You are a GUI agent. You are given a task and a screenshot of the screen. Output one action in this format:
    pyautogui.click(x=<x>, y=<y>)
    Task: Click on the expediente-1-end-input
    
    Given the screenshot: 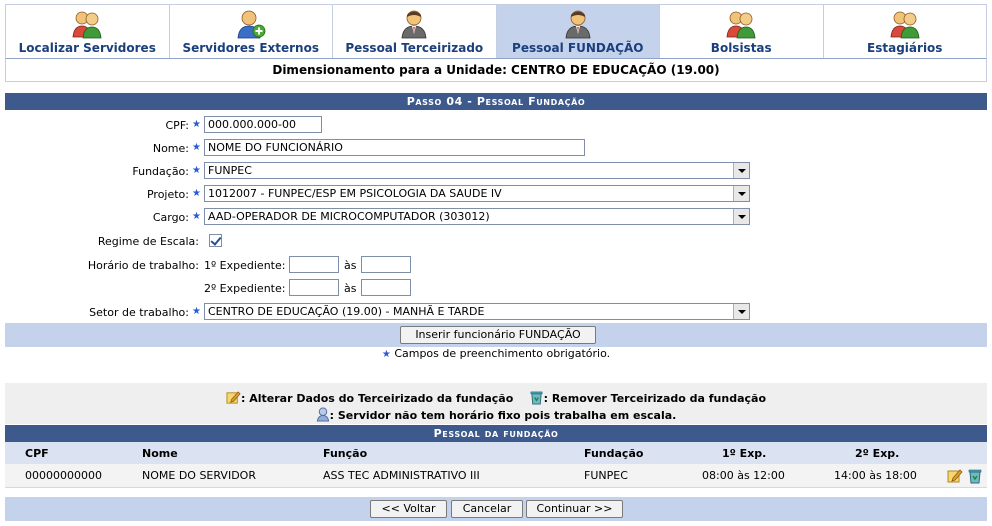 What is the action you would take?
    pyautogui.click(x=386, y=264)
    